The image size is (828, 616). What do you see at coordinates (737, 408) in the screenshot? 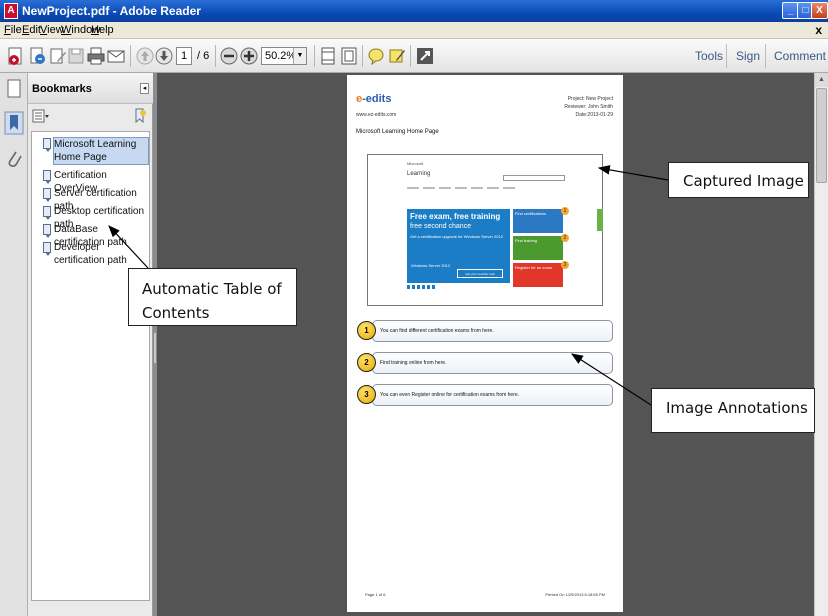
I see `callout-text: Image Annotations` at bounding box center [737, 408].